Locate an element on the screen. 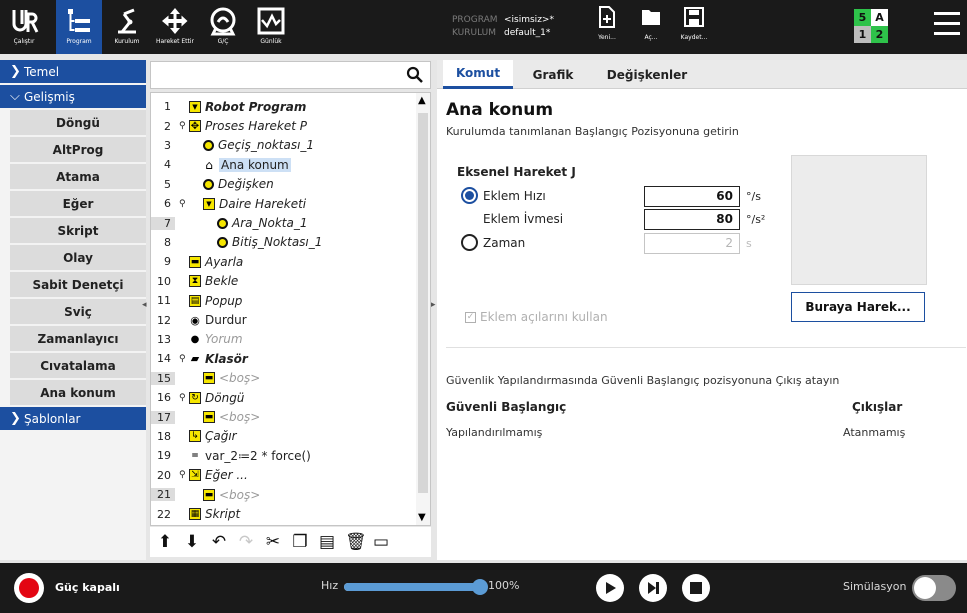 The width and height of the screenshot is (967, 613). tree-node: 17 ▬ <boş> is located at coordinates (284, 416).